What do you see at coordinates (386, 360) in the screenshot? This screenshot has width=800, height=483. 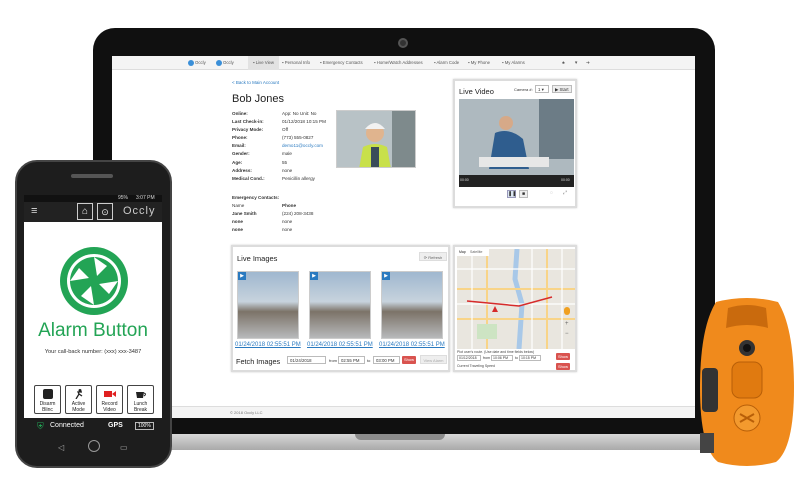 I see `fetch-to-time: 03:00 PM` at bounding box center [386, 360].